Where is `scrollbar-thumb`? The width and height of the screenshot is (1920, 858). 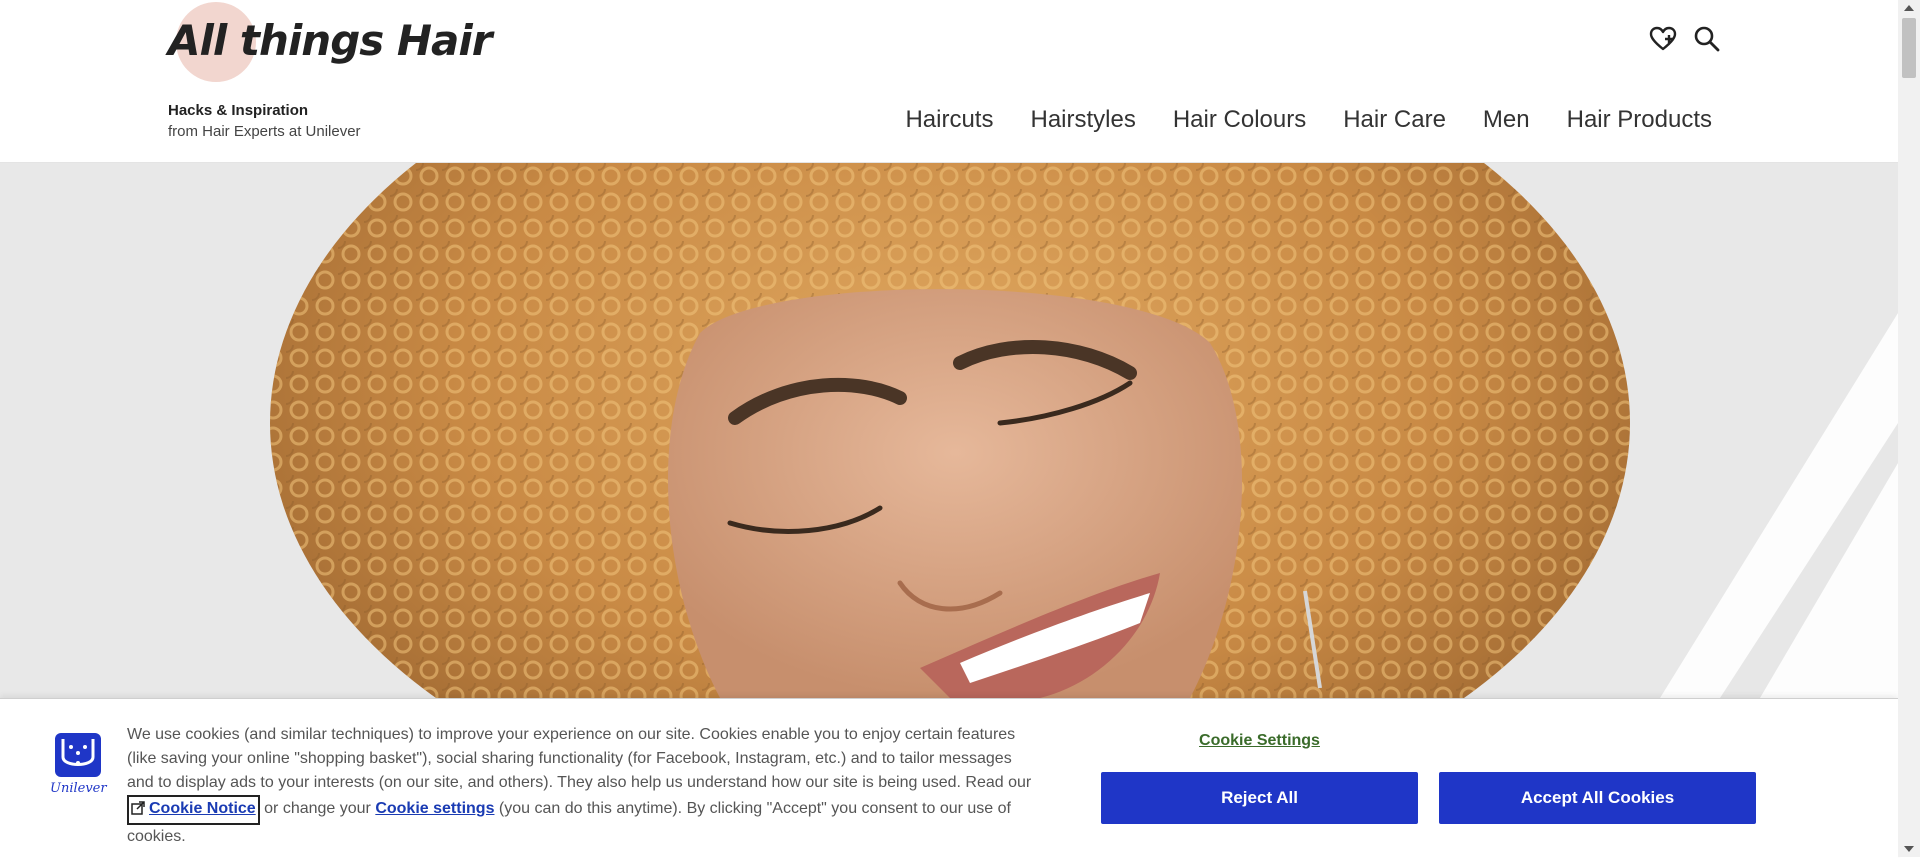
scrollbar-thumb is located at coordinates (1909, 48).